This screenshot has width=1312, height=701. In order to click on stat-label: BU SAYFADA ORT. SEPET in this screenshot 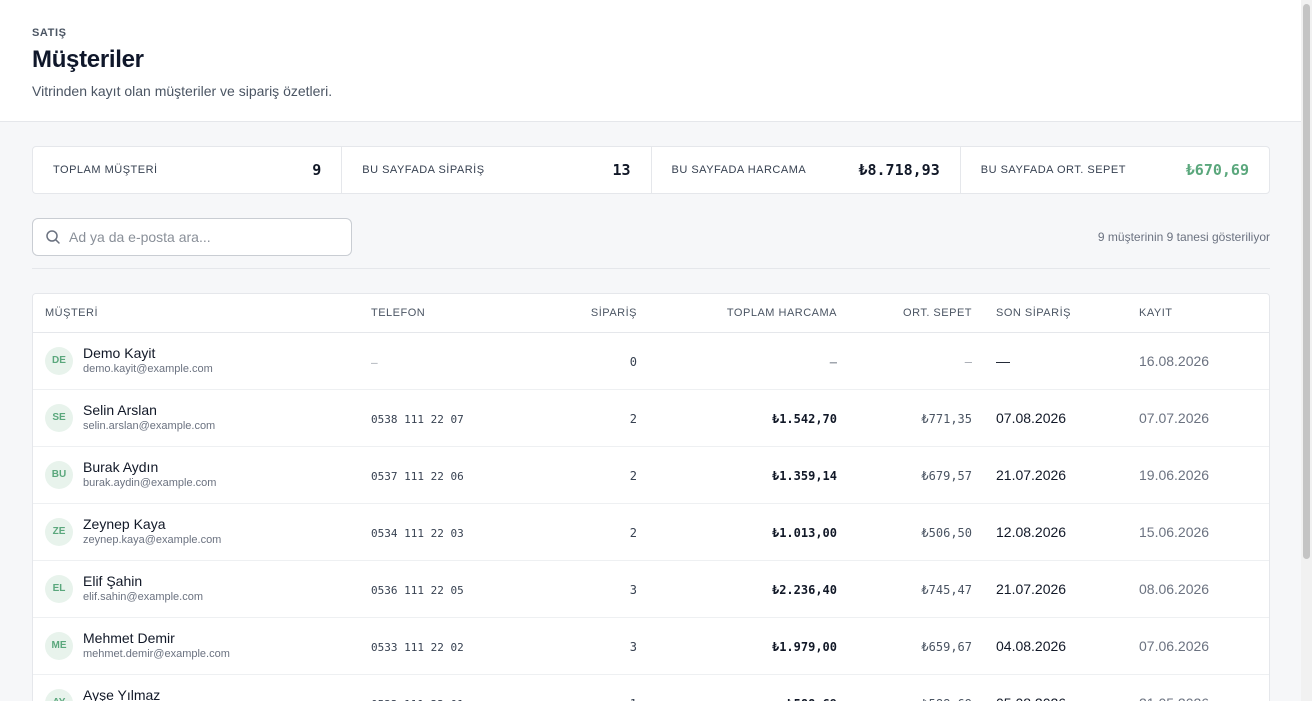, I will do `click(1053, 170)`.